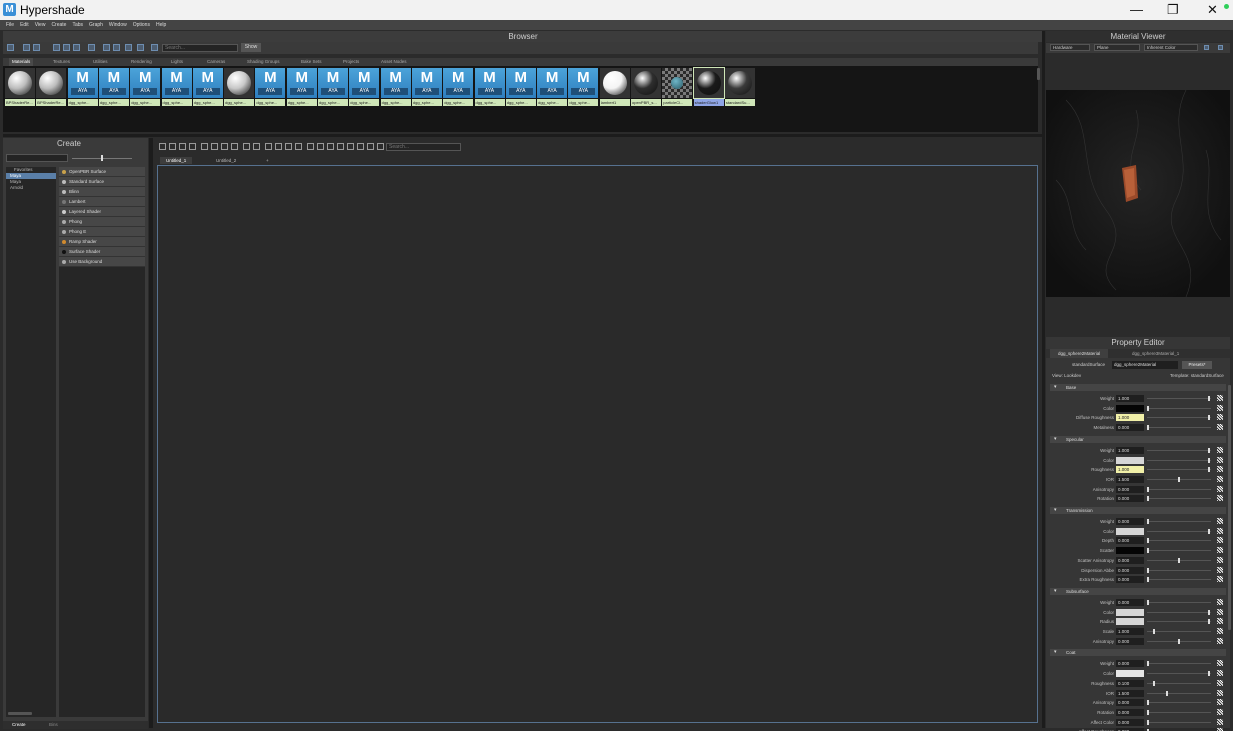 This screenshot has width=1233, height=731. I want to click on tab-bake-sets: Bake Sets, so click(311, 62).